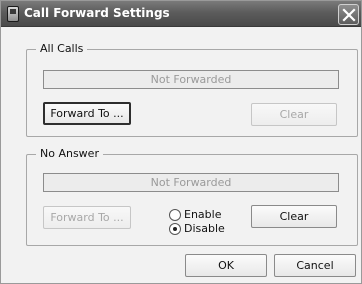 The height and width of the screenshot is (284, 362). I want to click on title-bar: Call Forward Settings, so click(181, 14).